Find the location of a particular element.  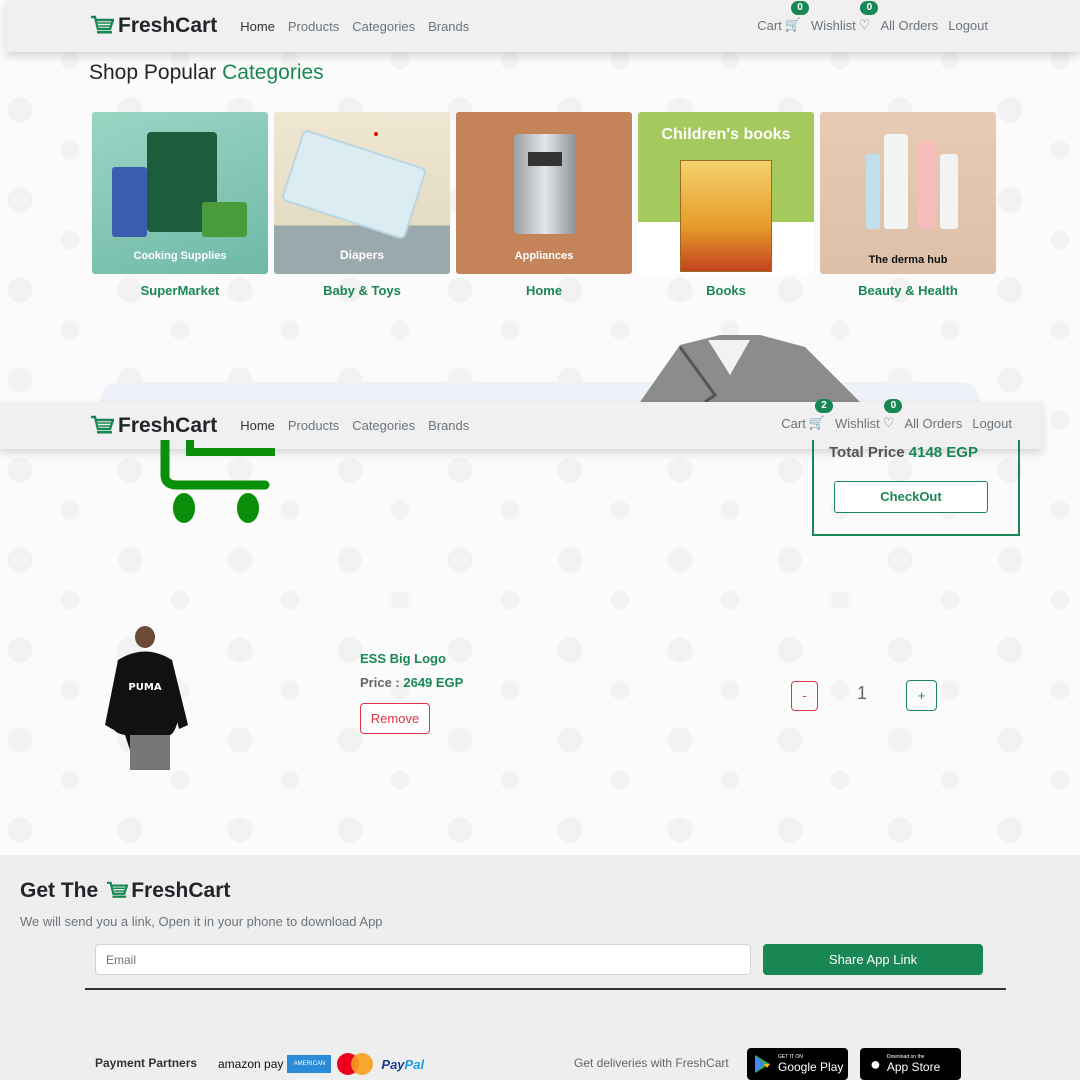

category-card-supermarket: Cooking Supplies SuperMarket is located at coordinates (180, 205).